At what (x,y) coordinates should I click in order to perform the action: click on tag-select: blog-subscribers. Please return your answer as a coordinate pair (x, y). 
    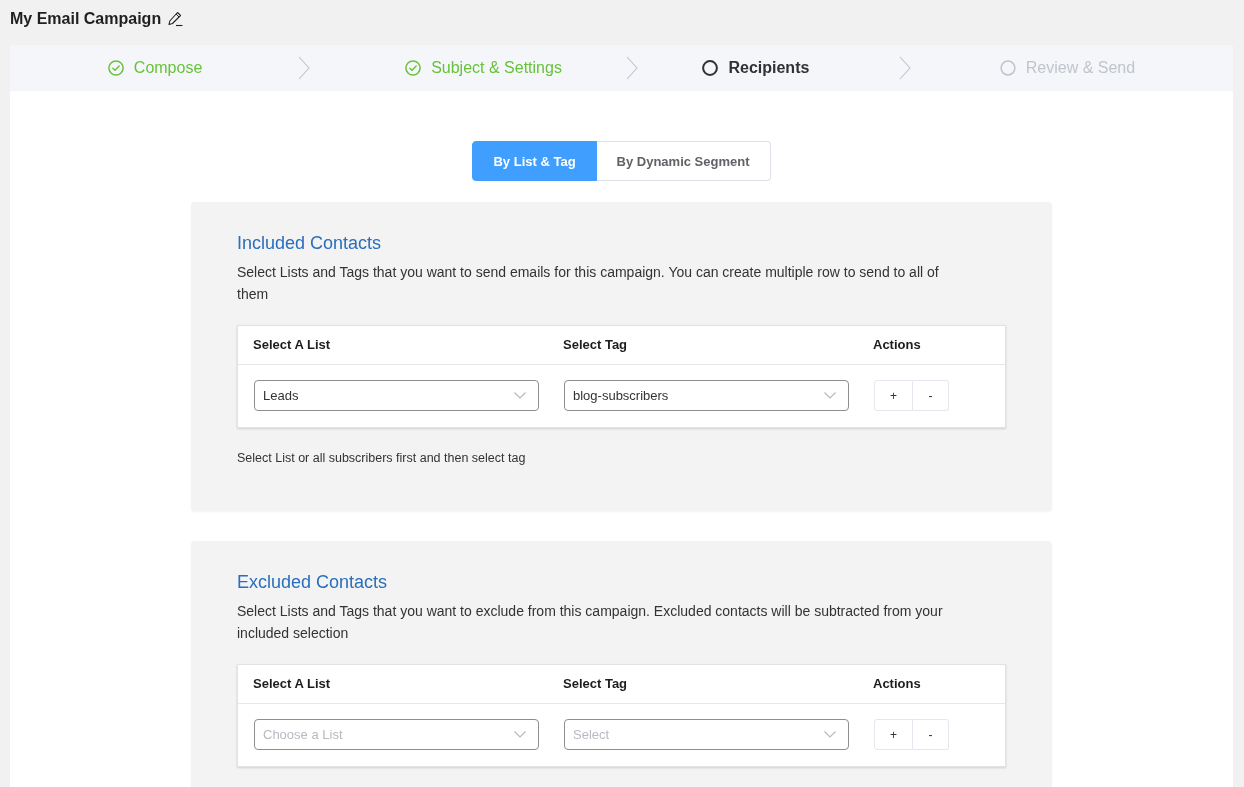
    Looking at the image, I should click on (706, 395).